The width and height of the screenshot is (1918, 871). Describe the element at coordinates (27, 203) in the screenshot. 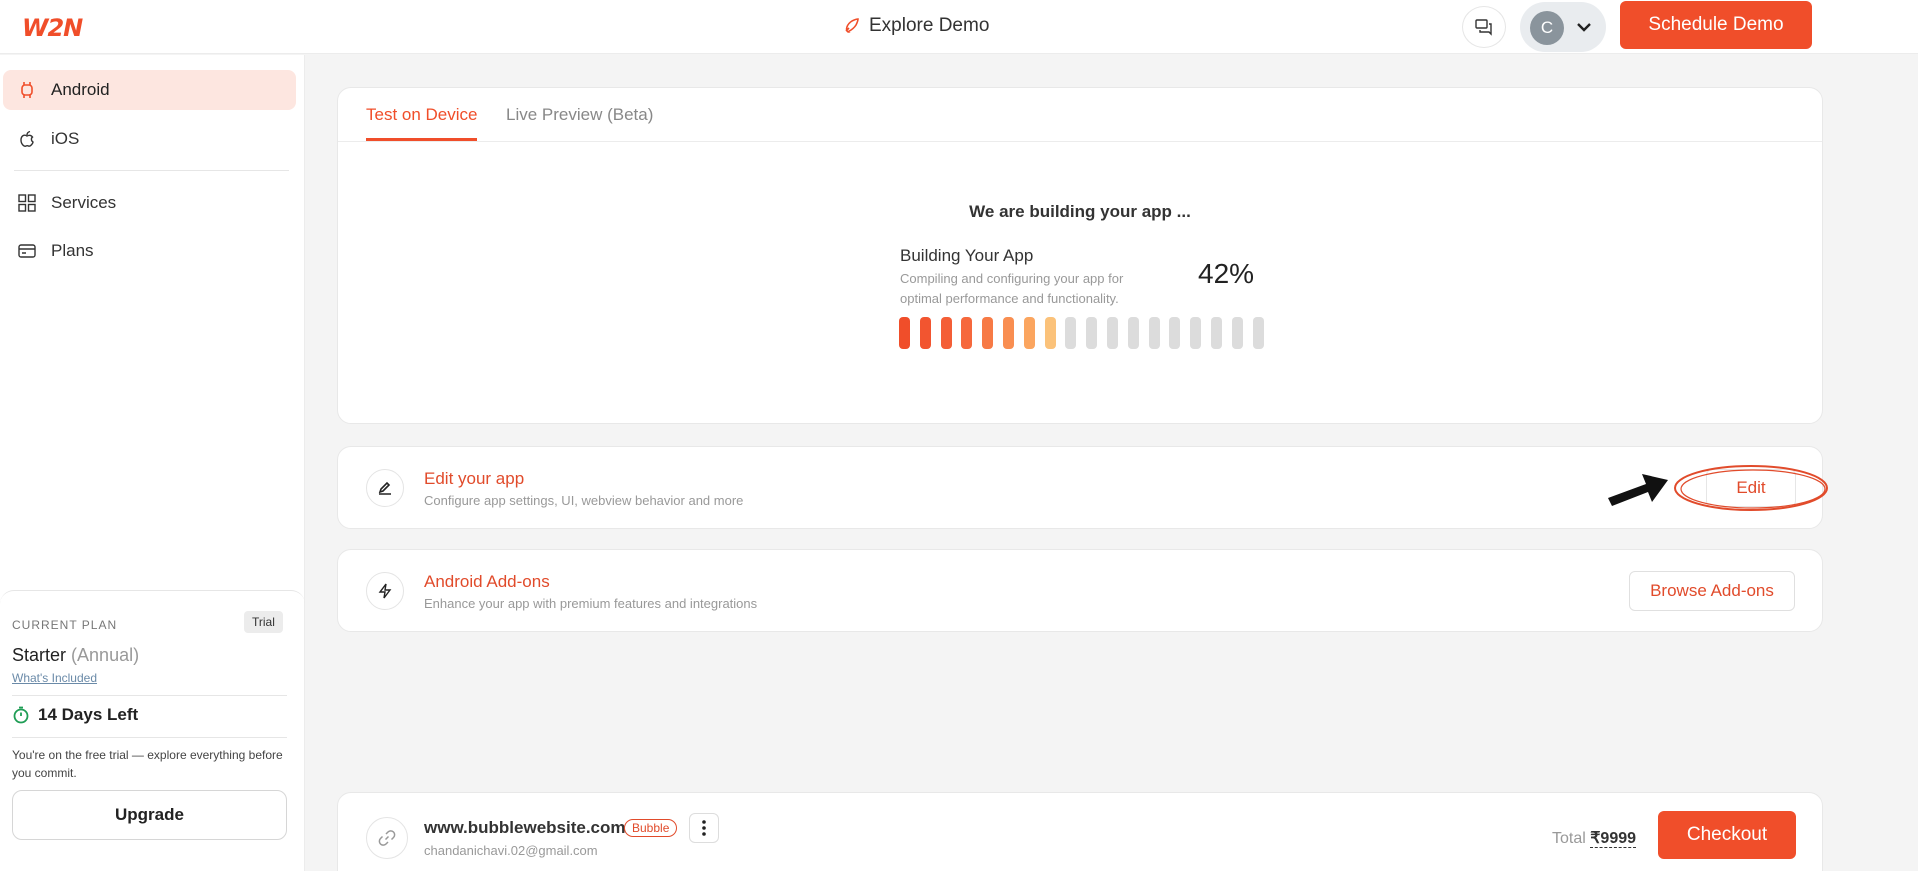

I see `grid-icon` at that location.